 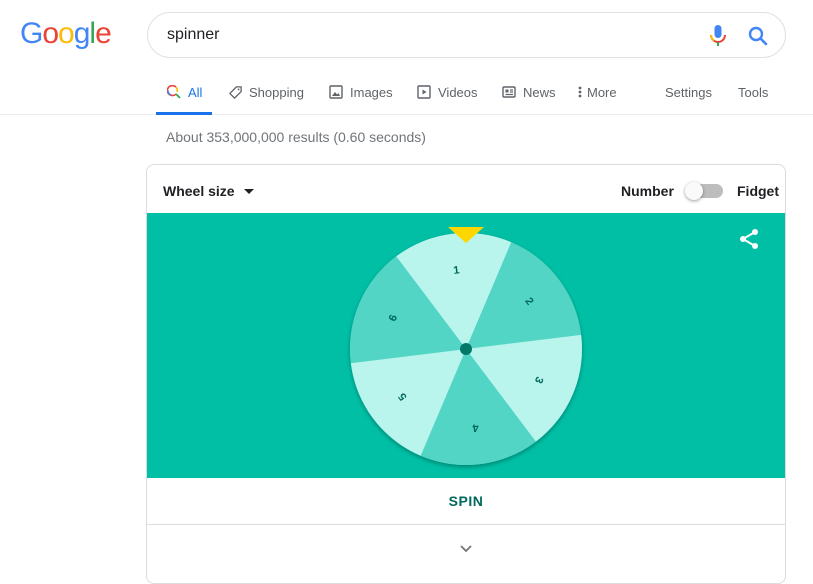 What do you see at coordinates (753, 92) in the screenshot?
I see `tools-link: Tools` at bounding box center [753, 92].